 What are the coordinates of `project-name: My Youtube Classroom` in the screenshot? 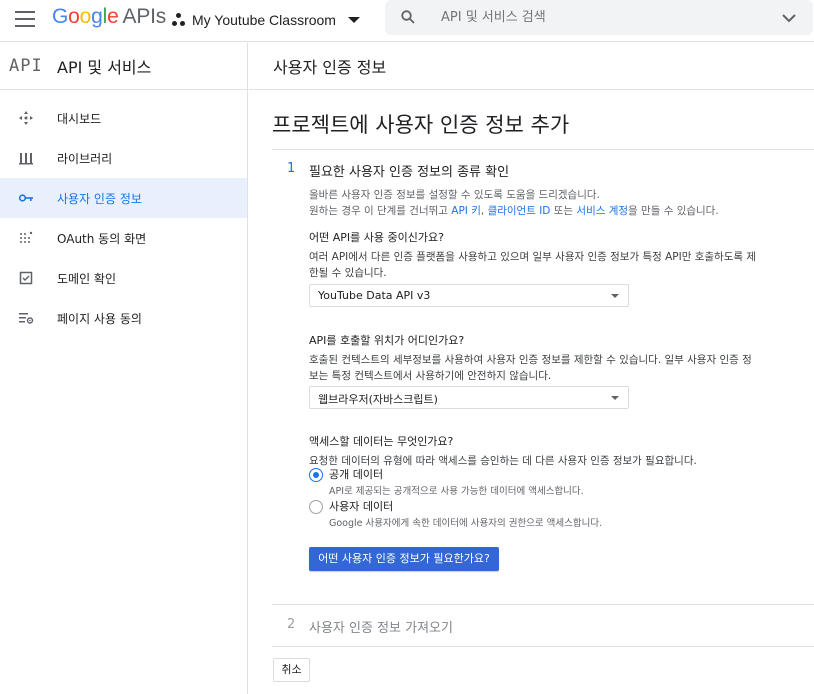 It's located at (264, 20).